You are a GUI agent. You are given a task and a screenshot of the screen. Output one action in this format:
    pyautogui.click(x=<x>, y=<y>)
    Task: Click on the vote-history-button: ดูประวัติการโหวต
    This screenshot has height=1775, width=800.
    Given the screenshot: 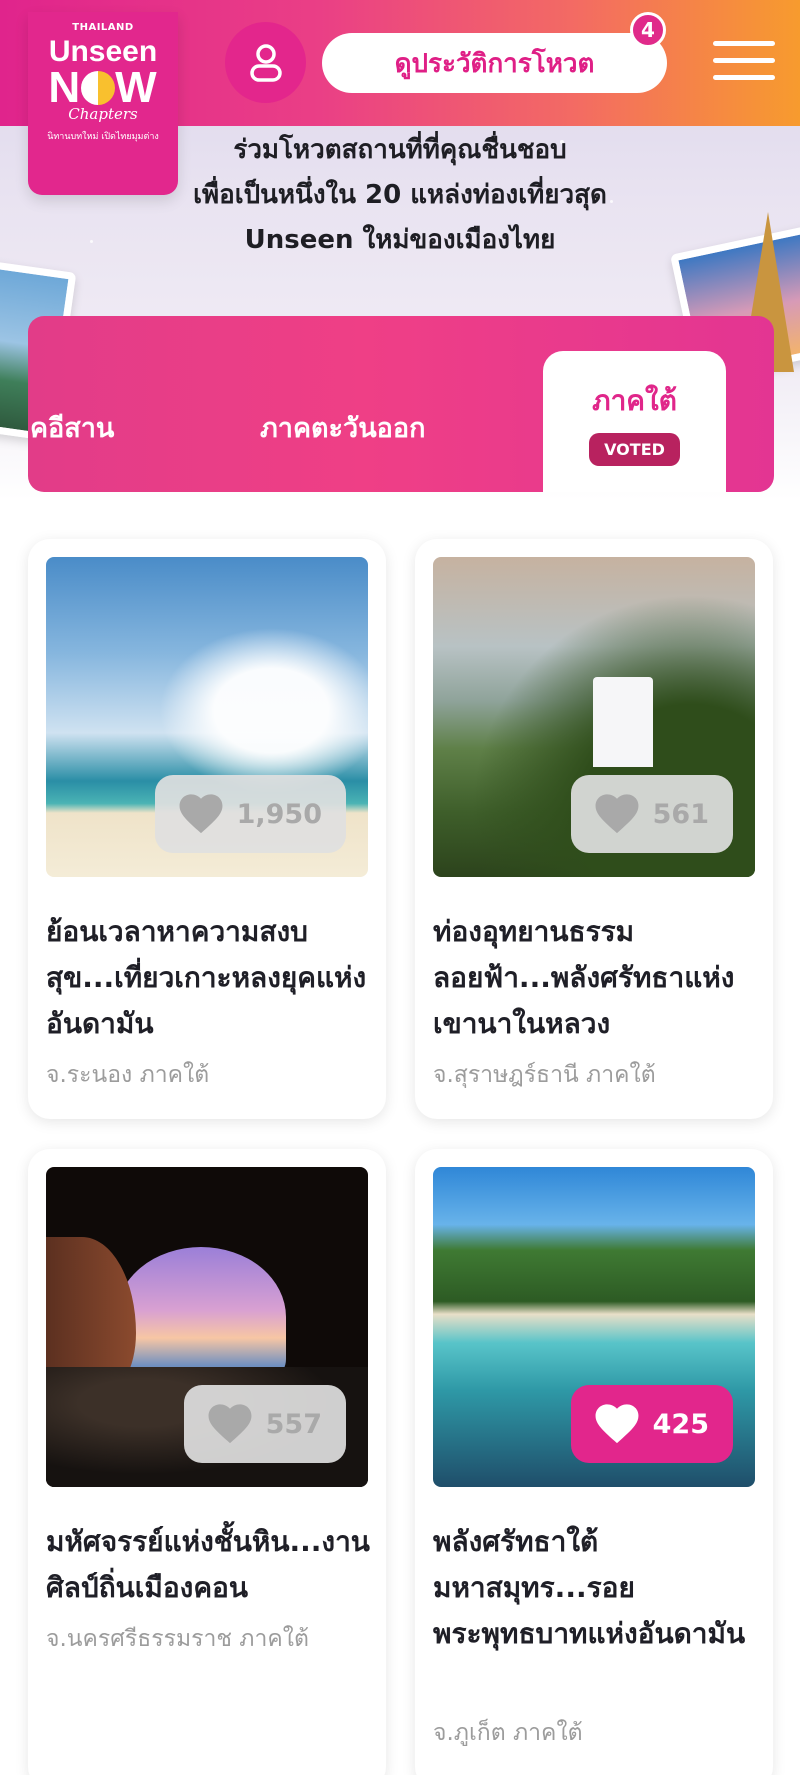 What is the action you would take?
    pyautogui.click(x=494, y=63)
    